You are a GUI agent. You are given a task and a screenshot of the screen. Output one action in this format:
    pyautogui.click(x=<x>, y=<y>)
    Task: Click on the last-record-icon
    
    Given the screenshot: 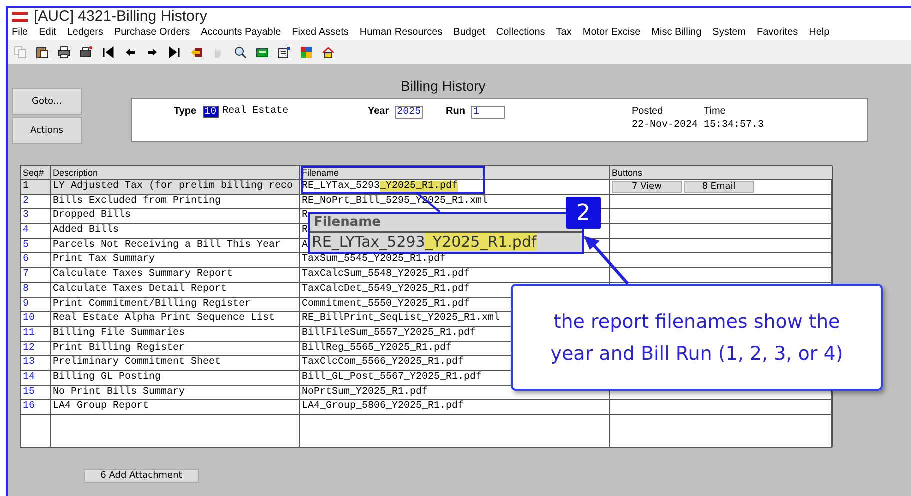 What is the action you would take?
    pyautogui.click(x=174, y=52)
    